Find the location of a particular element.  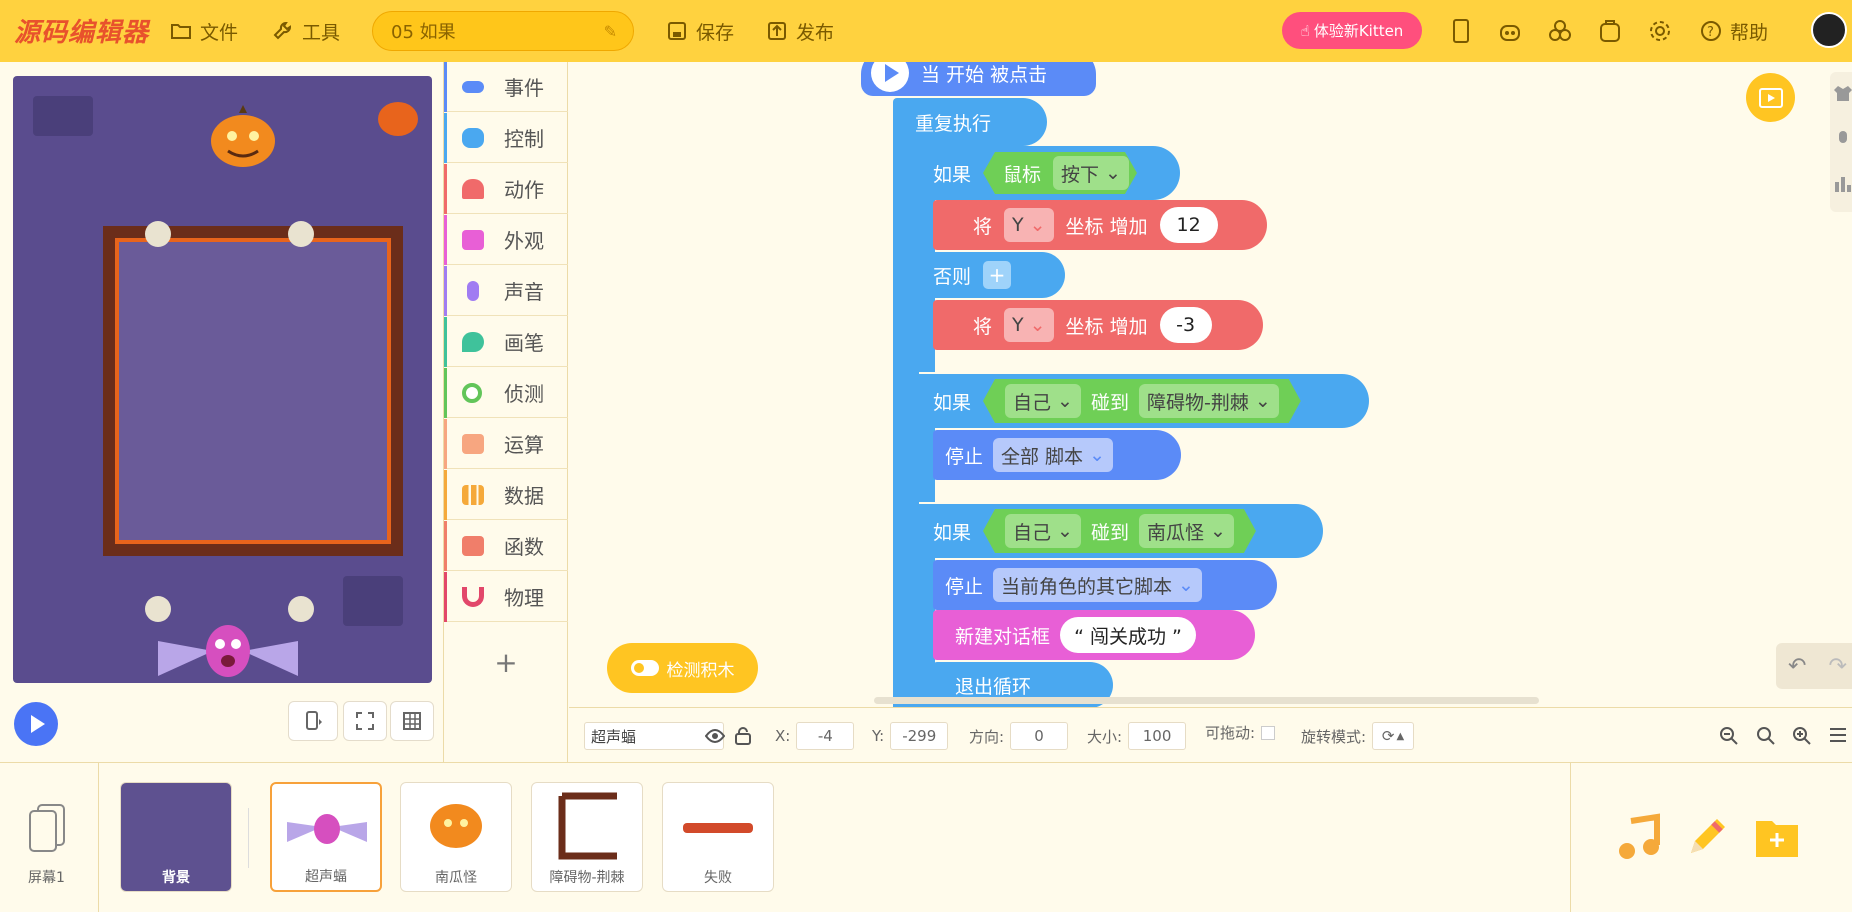

check-blocks-button: 检测积木 is located at coordinates (682, 668).